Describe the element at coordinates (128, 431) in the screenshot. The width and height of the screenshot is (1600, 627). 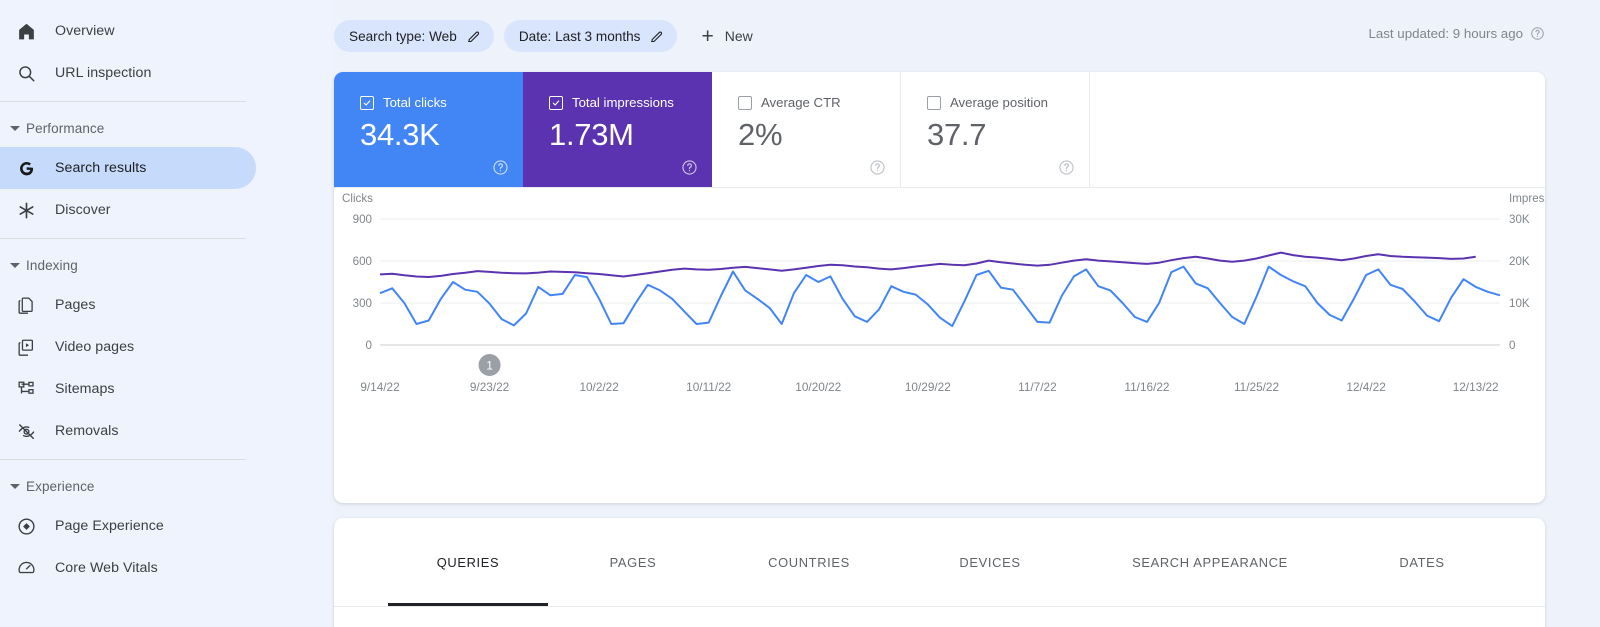
I see `sidebar-item-removals: Removals` at that location.